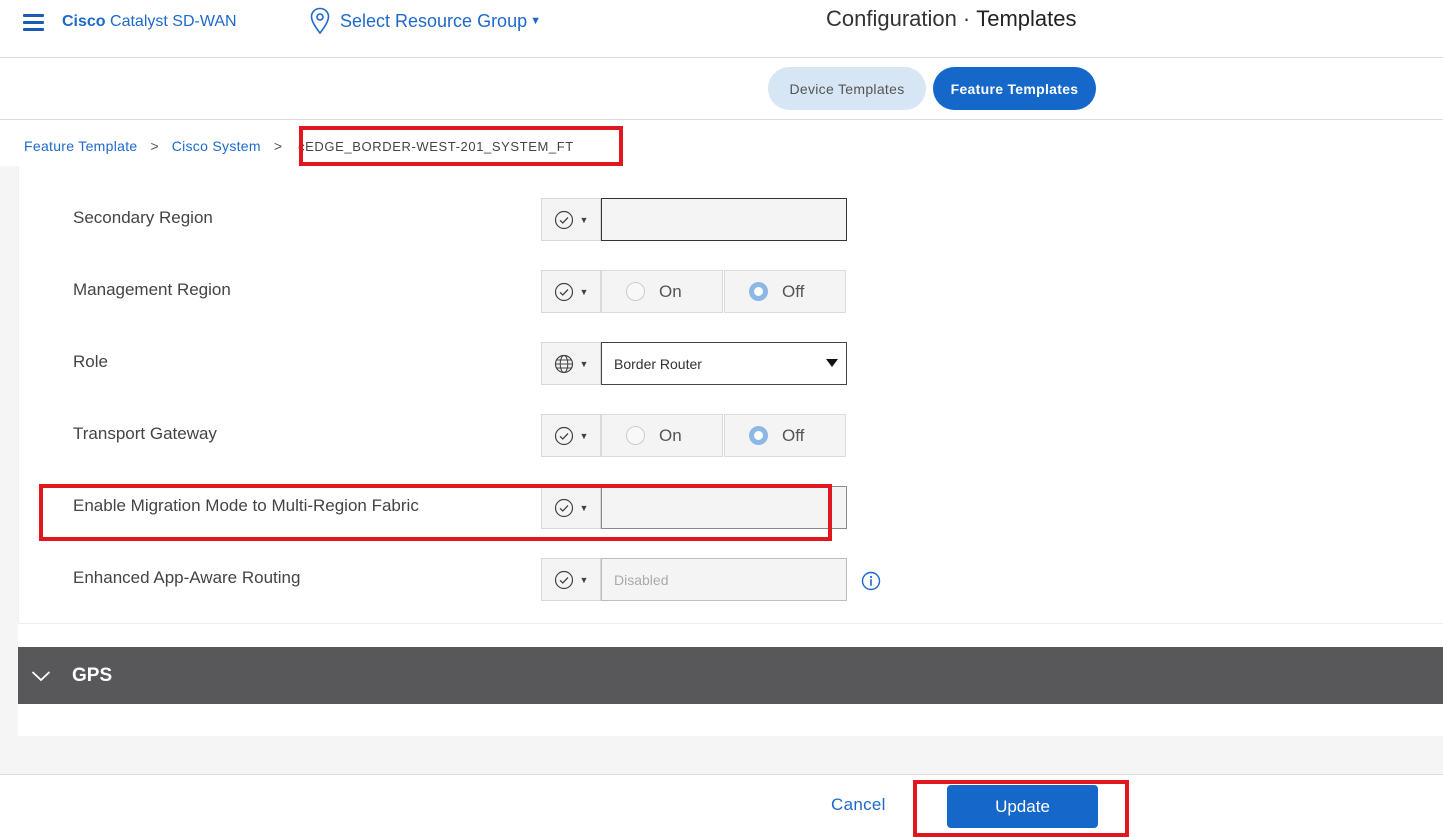  What do you see at coordinates (721, 805) in the screenshot?
I see `footer-actions: Cancel Update` at bounding box center [721, 805].